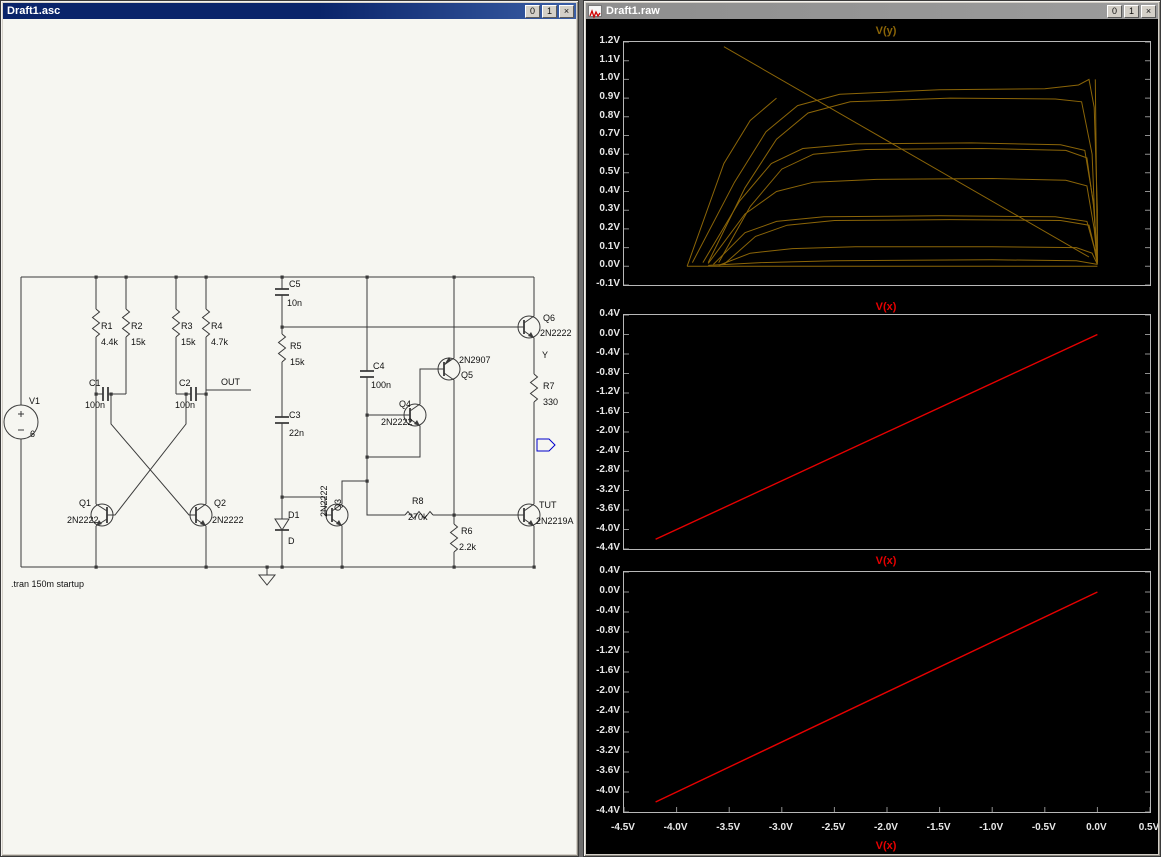  What do you see at coordinates (609, 209) in the screenshot?
I see `y-tick-label: 0.3V` at bounding box center [609, 209].